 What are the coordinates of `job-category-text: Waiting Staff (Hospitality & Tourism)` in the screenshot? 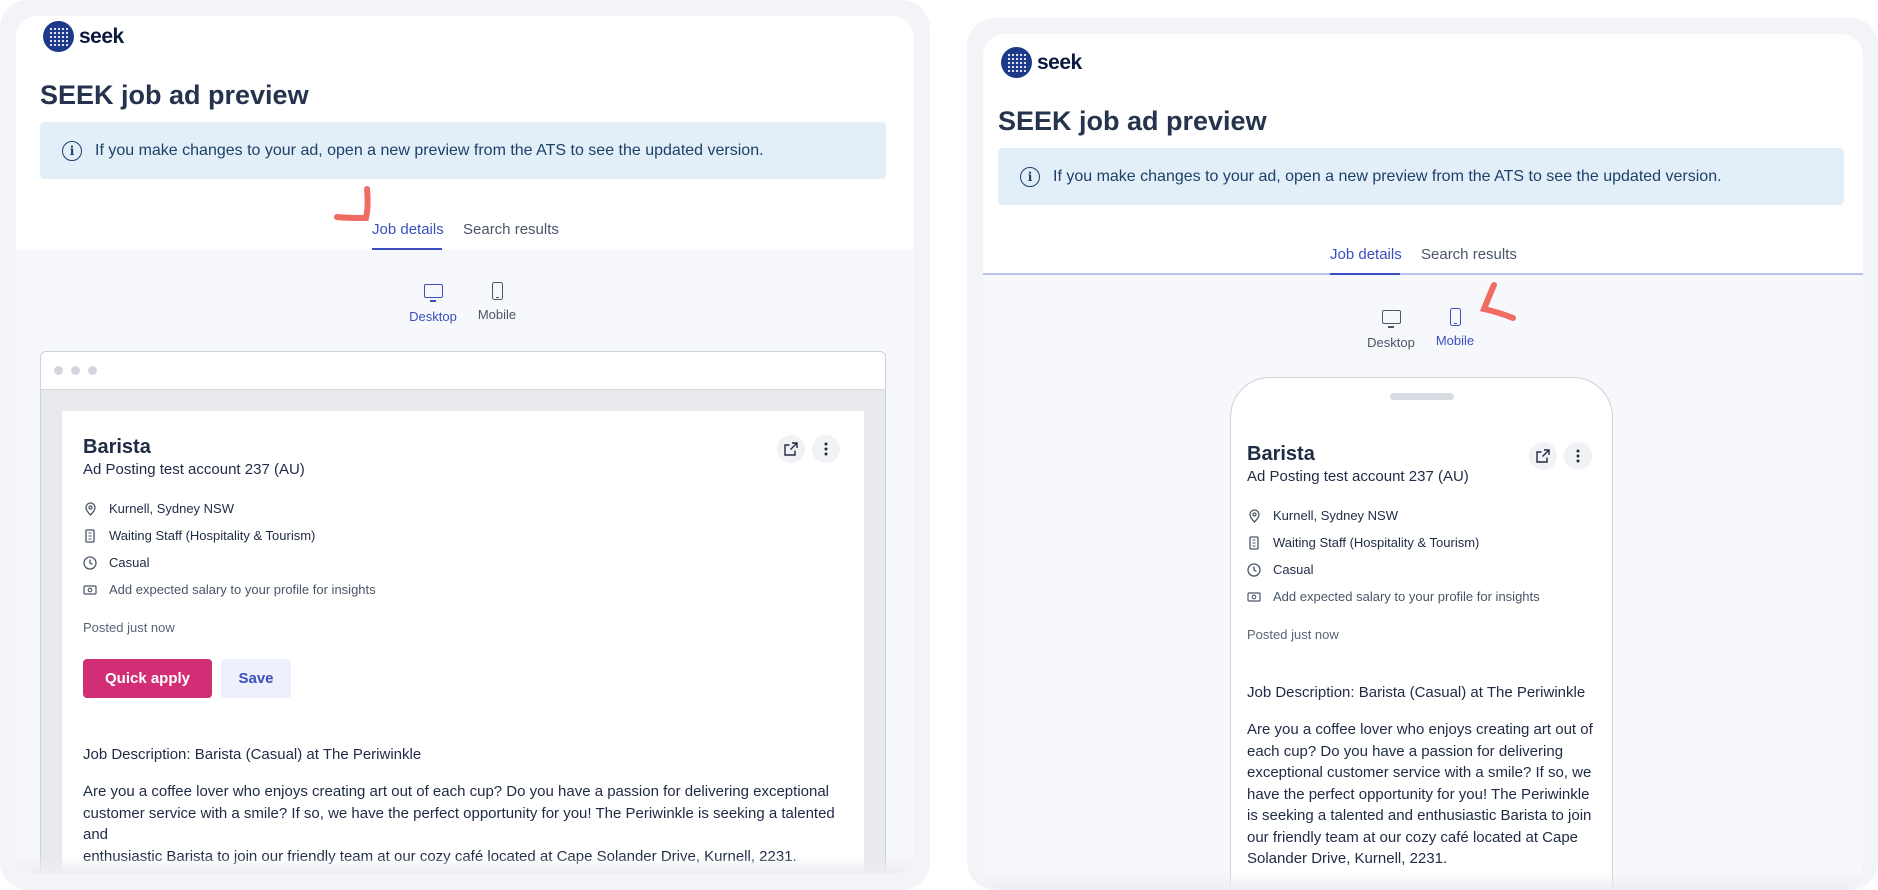 It's located at (212, 535).